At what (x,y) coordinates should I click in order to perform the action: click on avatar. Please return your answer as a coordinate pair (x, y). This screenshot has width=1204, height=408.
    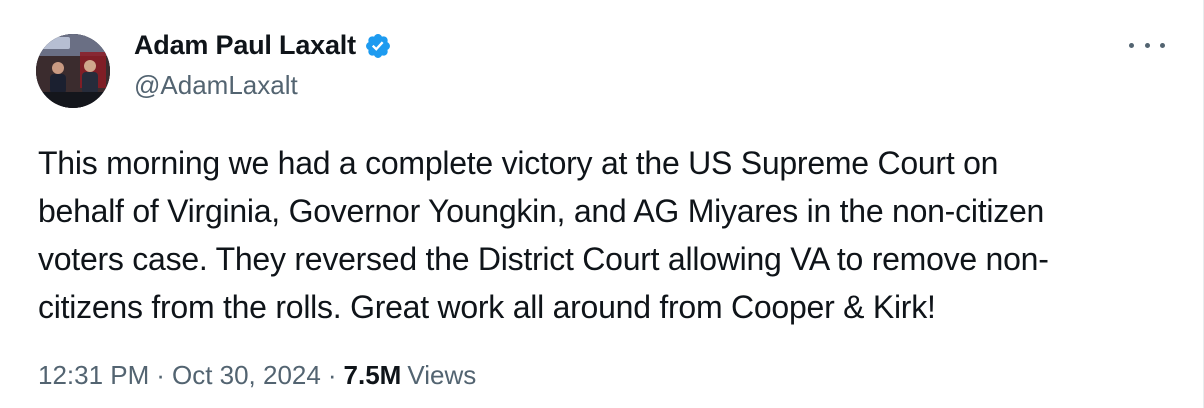
    Looking at the image, I should click on (73, 71).